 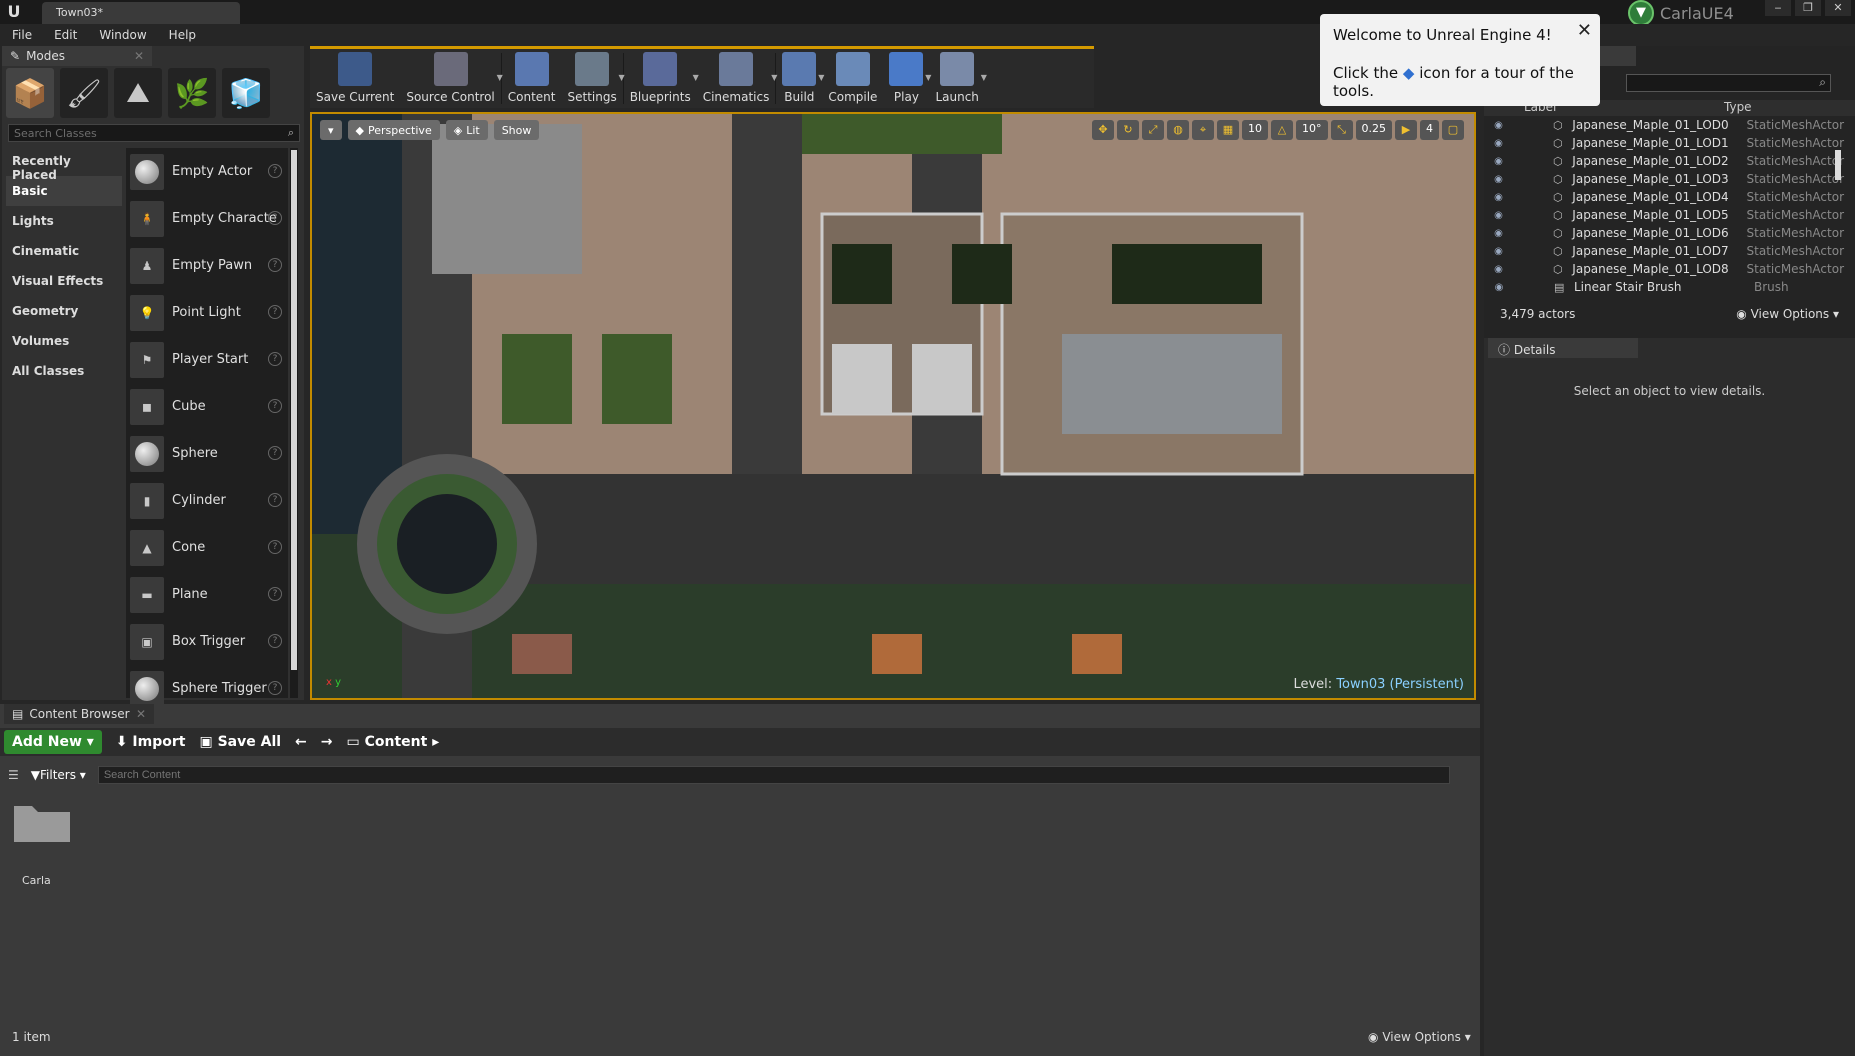 What do you see at coordinates (1664, 251) in the screenshot?
I see `outliner-row: ◉ ⬡ Japanese_Maple_01_LOD7 StaticMeshActor` at bounding box center [1664, 251].